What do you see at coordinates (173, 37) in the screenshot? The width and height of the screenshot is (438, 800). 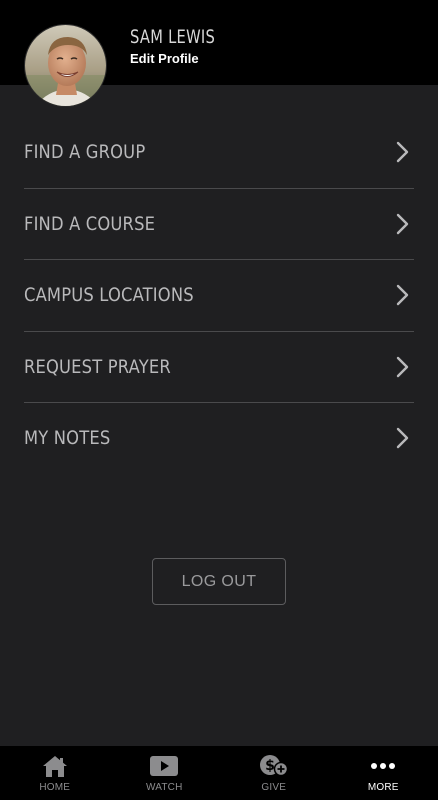 I see `profile-name: SAM LEWIS` at bounding box center [173, 37].